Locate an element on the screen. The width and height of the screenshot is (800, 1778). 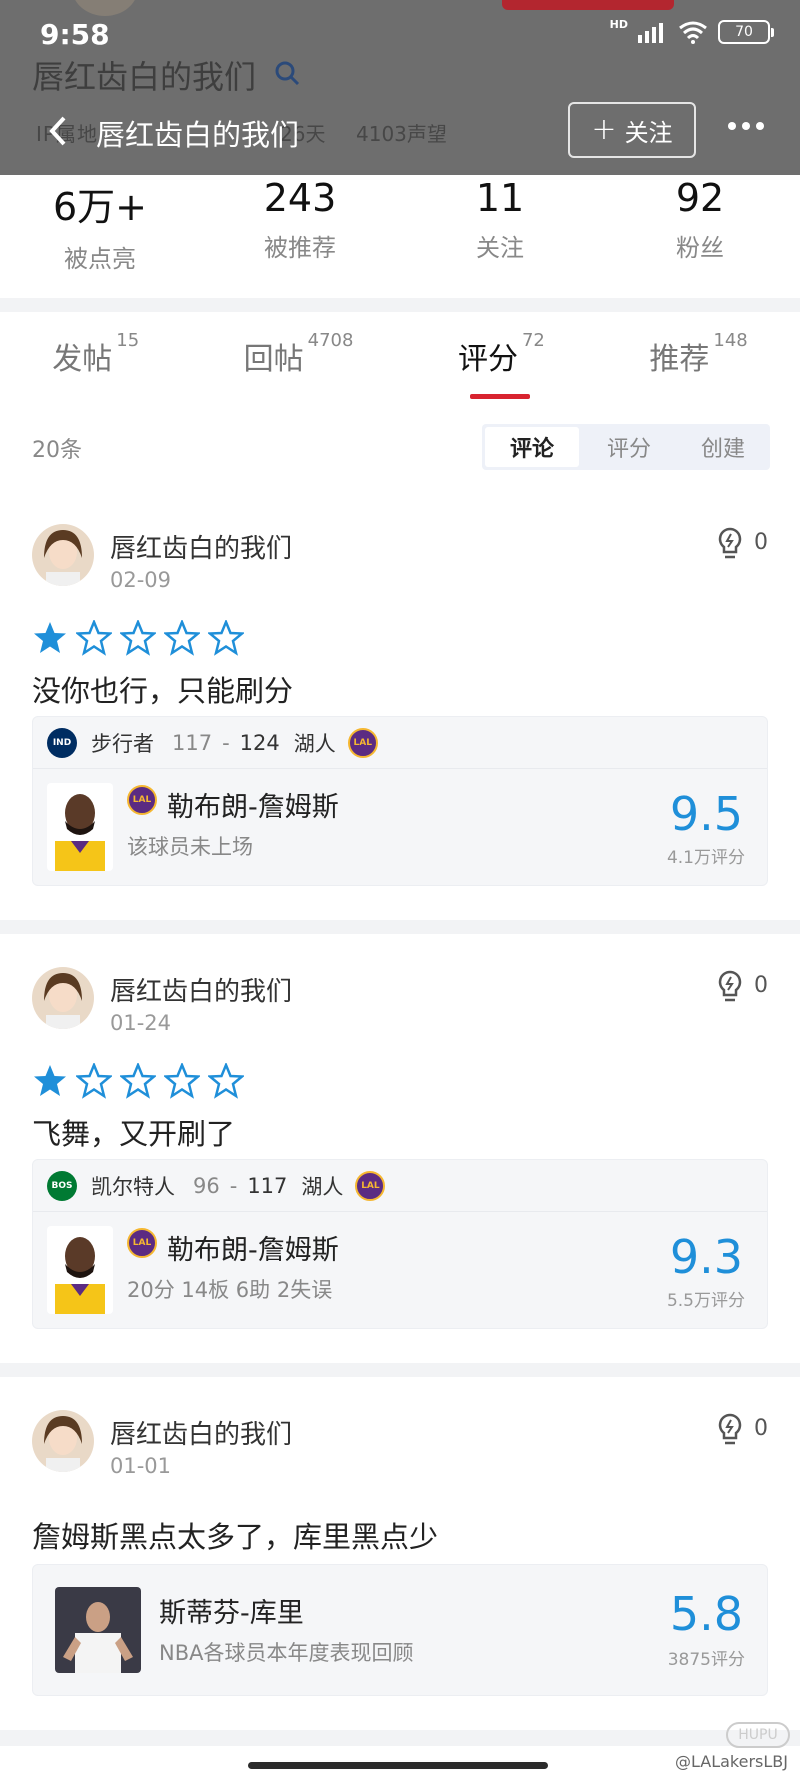
stat-following: 11 关注 is located at coordinates (500, 234).